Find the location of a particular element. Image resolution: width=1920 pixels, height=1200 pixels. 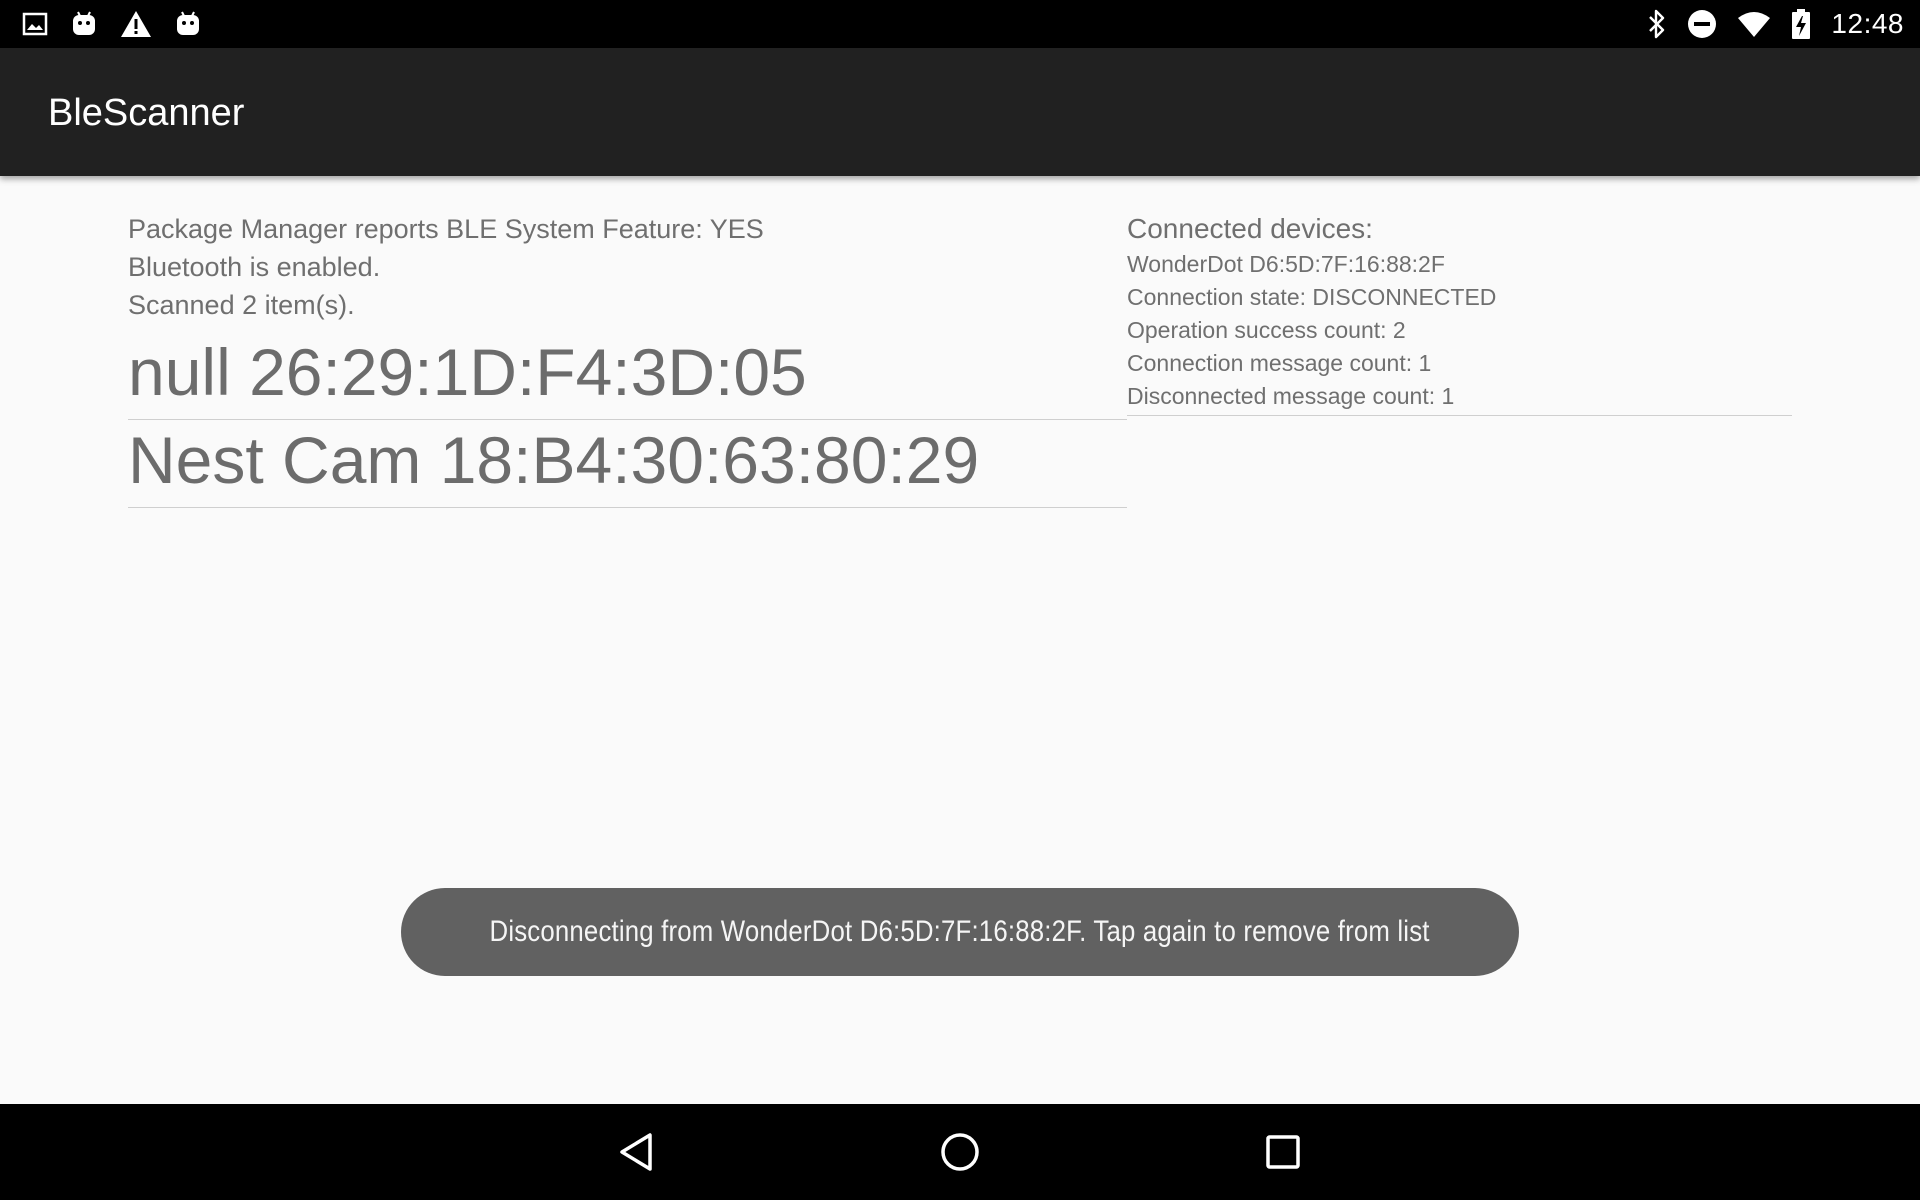

system-status-icons: 12:48 is located at coordinates (1775, 24).